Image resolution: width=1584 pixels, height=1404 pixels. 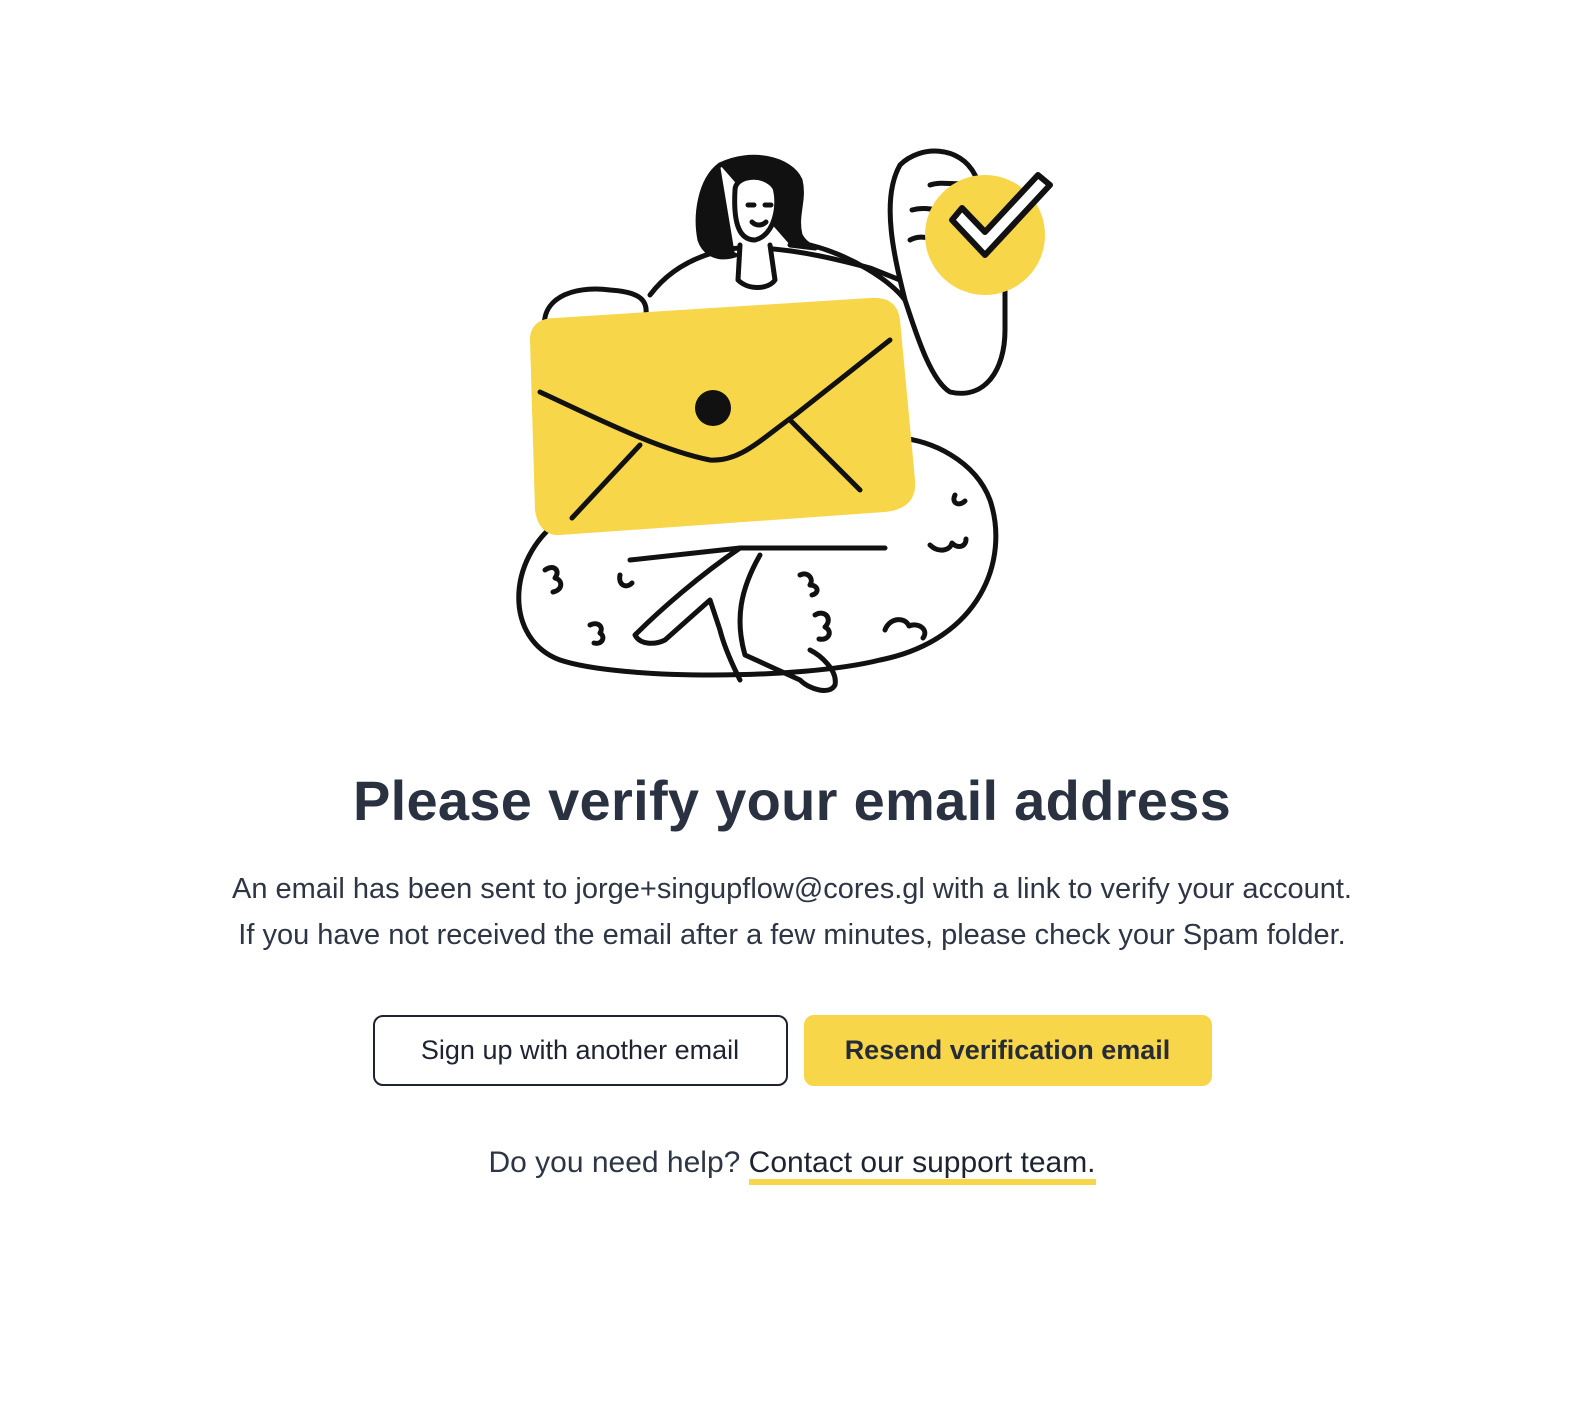 I want to click on sign-up-another-email-button: Sign up with another email, so click(x=580, y=1050).